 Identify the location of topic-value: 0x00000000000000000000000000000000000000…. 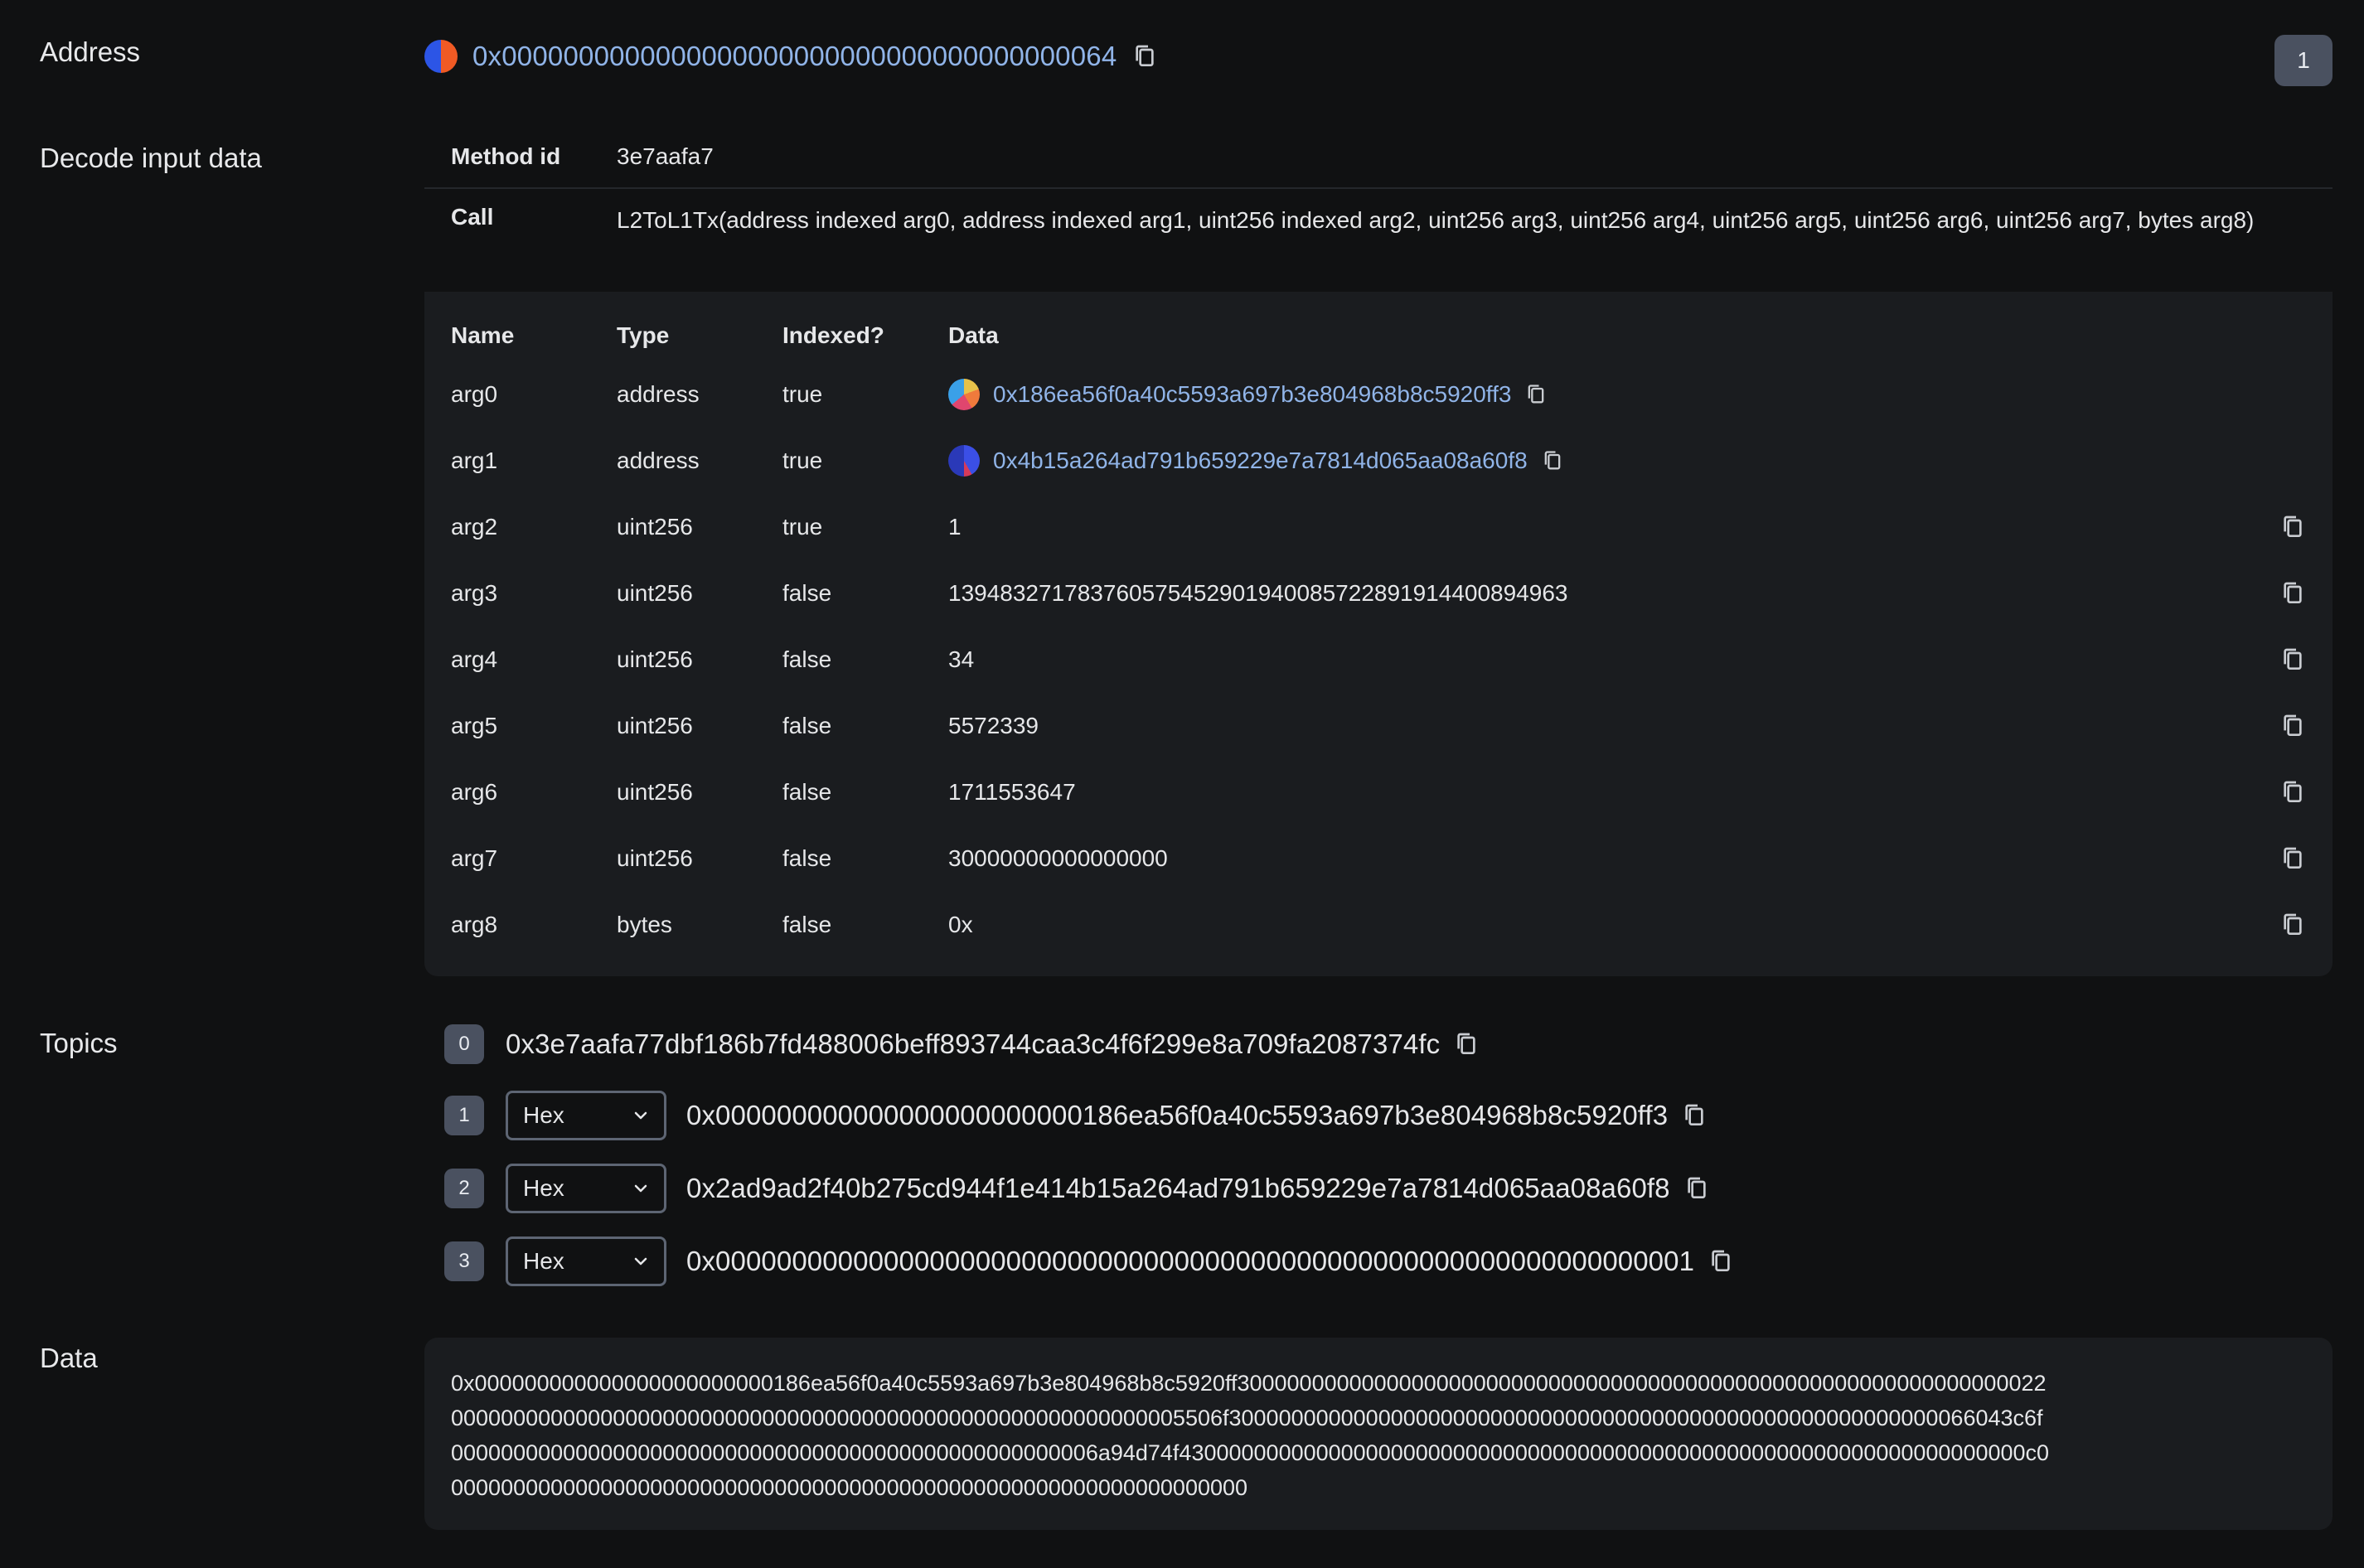
(1190, 1261).